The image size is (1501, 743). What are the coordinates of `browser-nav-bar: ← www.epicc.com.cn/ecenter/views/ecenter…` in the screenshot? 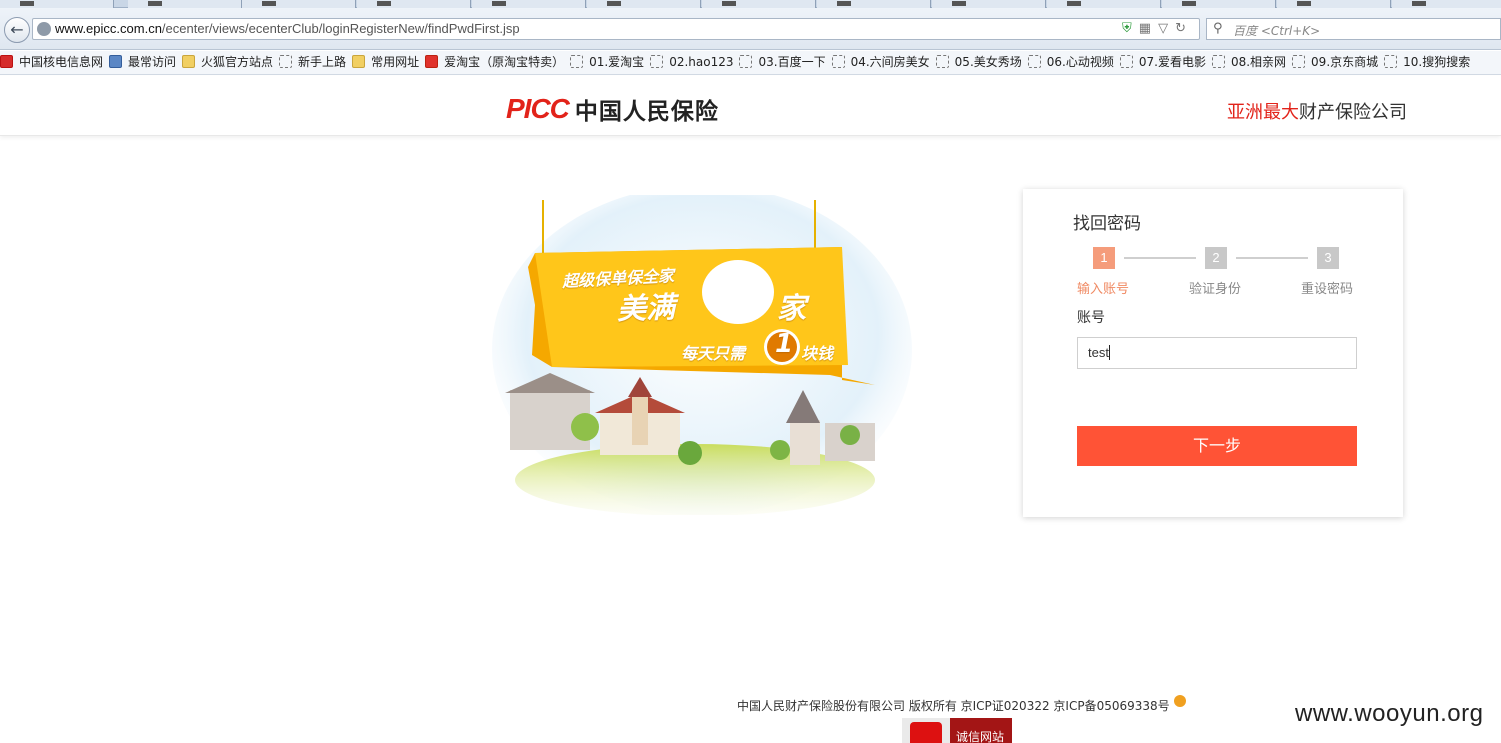 It's located at (750, 29).